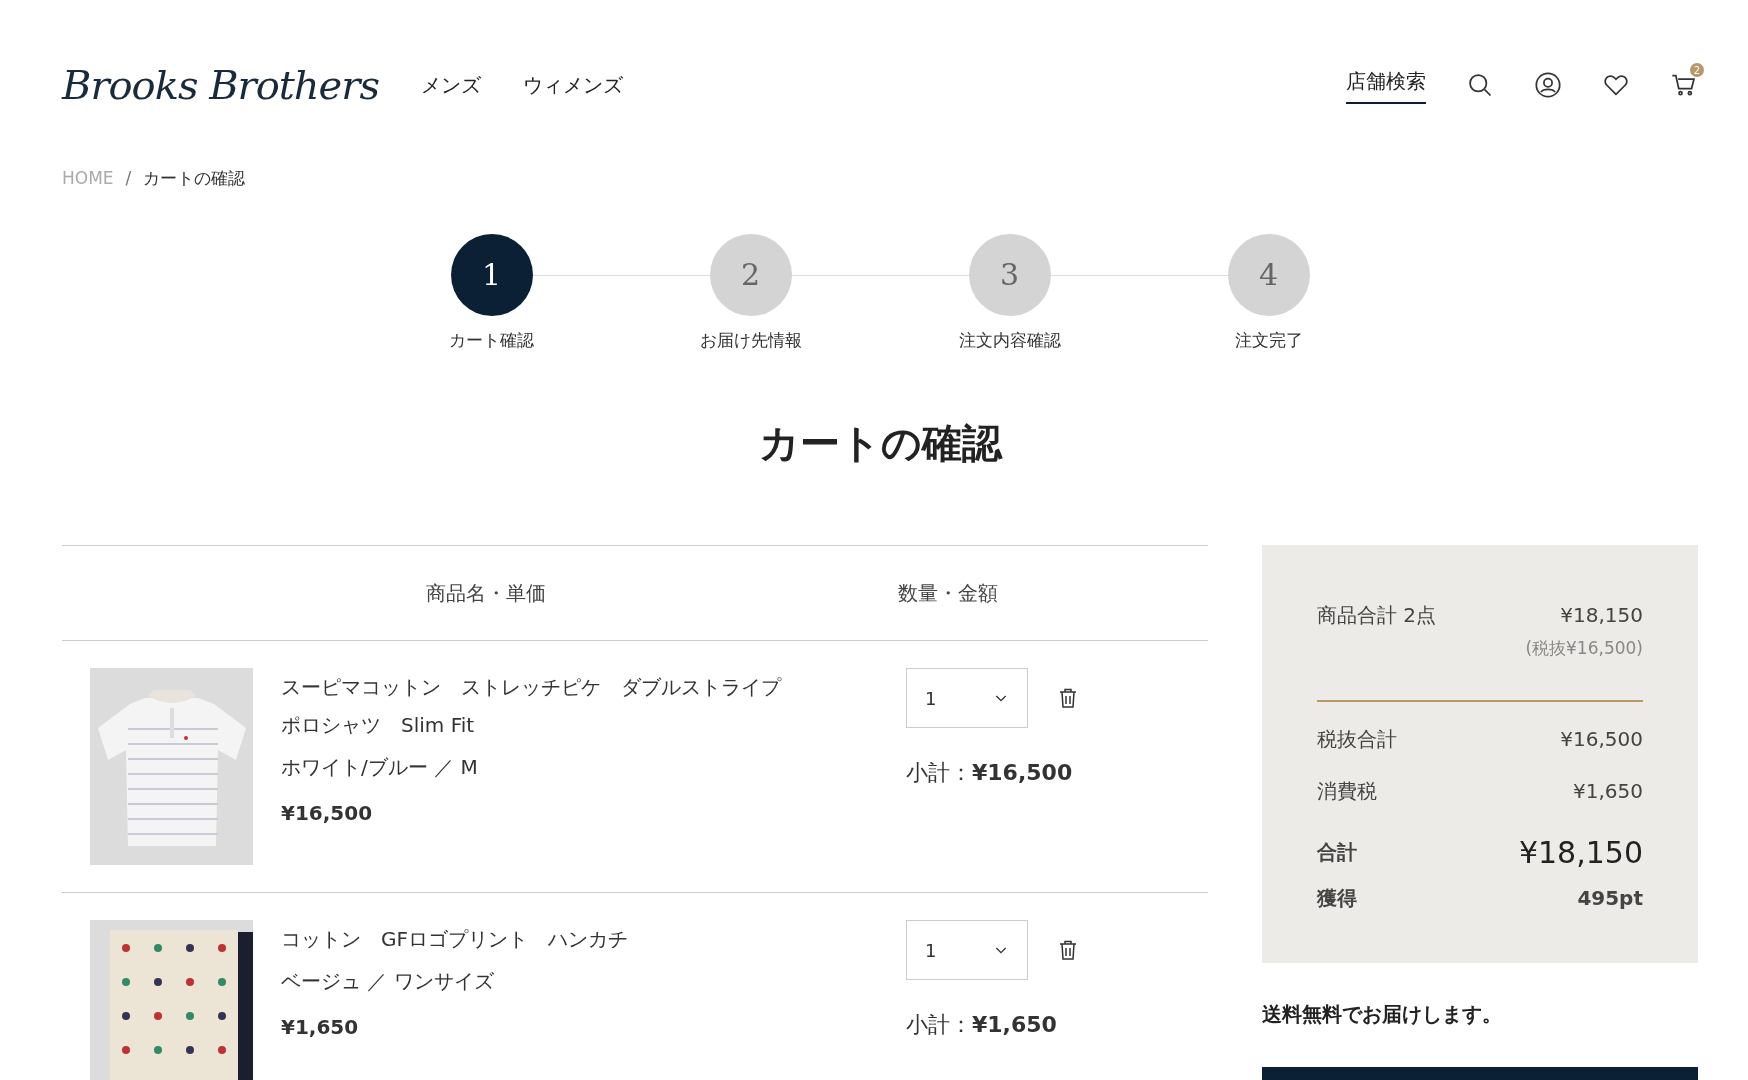  Describe the element at coordinates (571, 939) in the screenshot. I see `product-name: コットン GFロゴプリント ハンカチ` at that location.